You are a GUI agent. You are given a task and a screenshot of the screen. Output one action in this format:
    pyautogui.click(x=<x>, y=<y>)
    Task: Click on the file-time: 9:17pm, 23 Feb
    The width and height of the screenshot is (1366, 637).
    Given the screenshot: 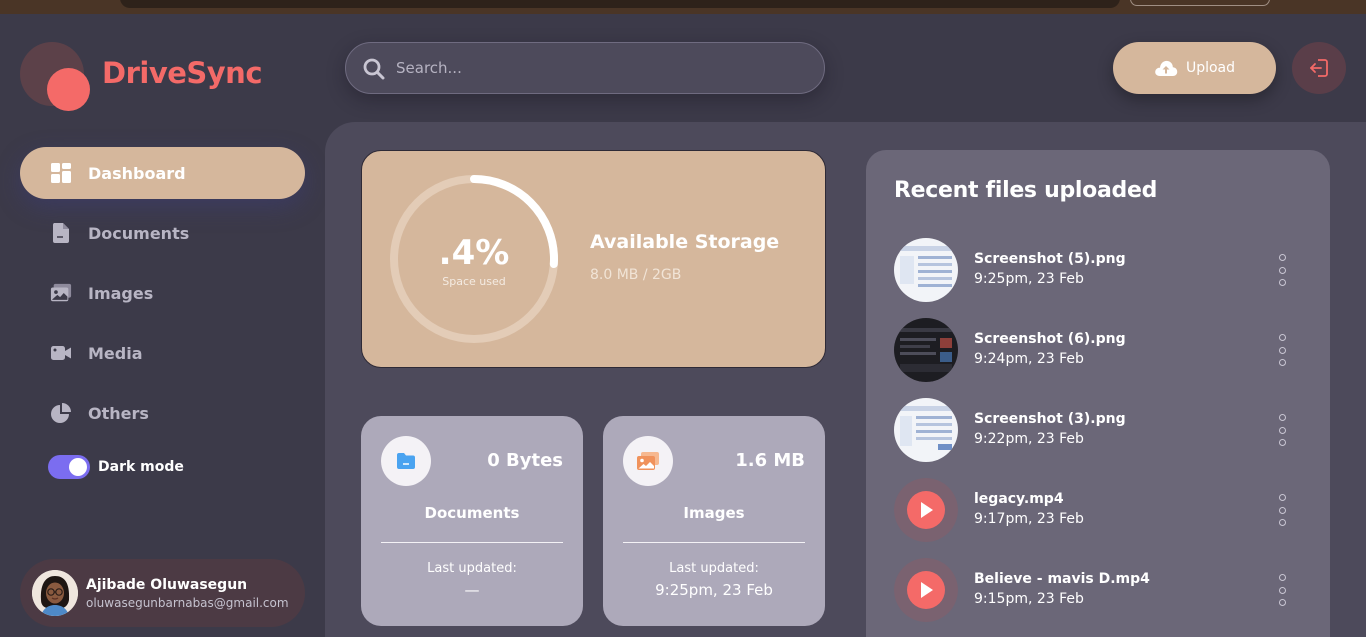 What is the action you would take?
    pyautogui.click(x=1029, y=519)
    